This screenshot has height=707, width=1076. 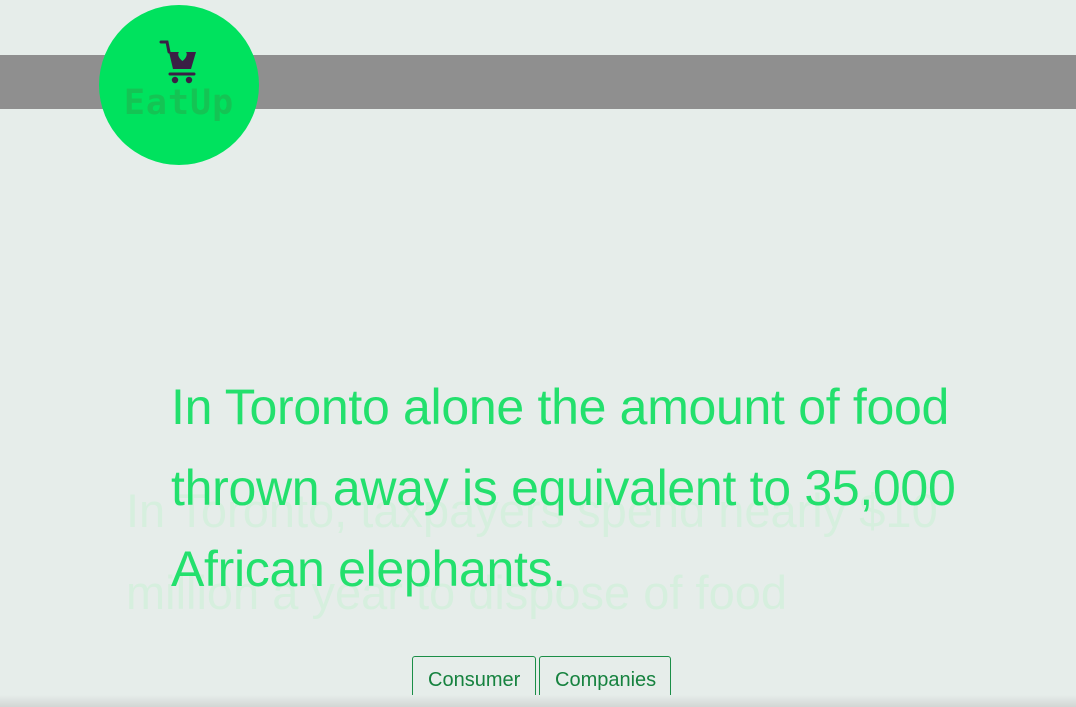 I want to click on bottom-shadow, so click(x=538, y=701).